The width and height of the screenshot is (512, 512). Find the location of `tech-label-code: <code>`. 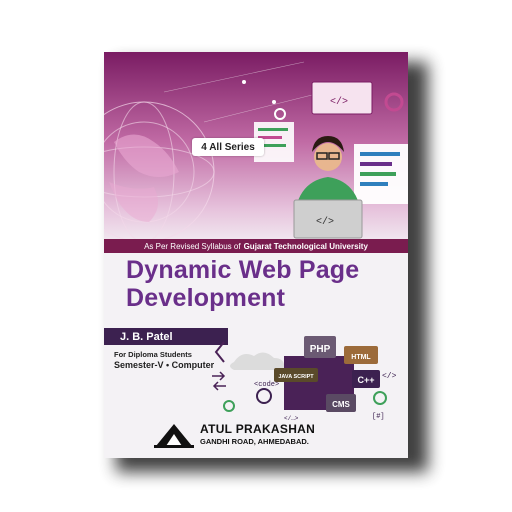

tech-label-code: <code> is located at coordinates (266, 385).